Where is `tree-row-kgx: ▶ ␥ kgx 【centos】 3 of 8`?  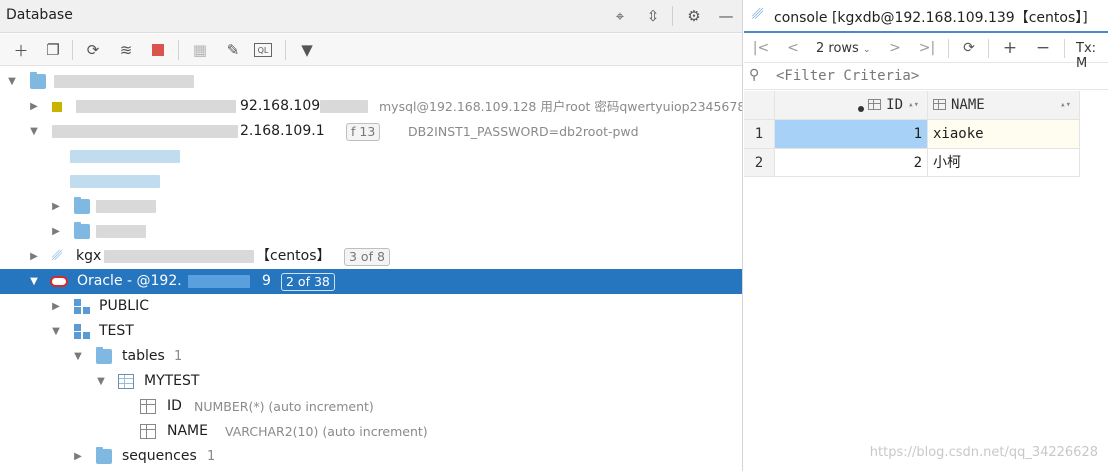 tree-row-kgx: ▶ ␥ kgx 【centos】 3 of 8 is located at coordinates (371, 256).